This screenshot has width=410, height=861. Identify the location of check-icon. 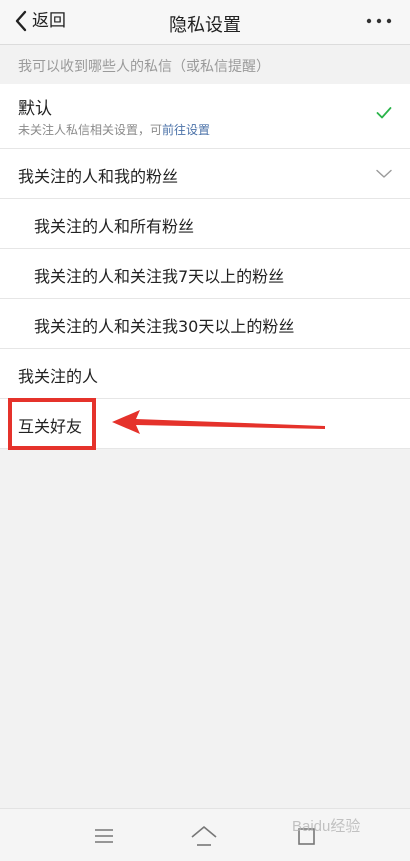
(384, 113).